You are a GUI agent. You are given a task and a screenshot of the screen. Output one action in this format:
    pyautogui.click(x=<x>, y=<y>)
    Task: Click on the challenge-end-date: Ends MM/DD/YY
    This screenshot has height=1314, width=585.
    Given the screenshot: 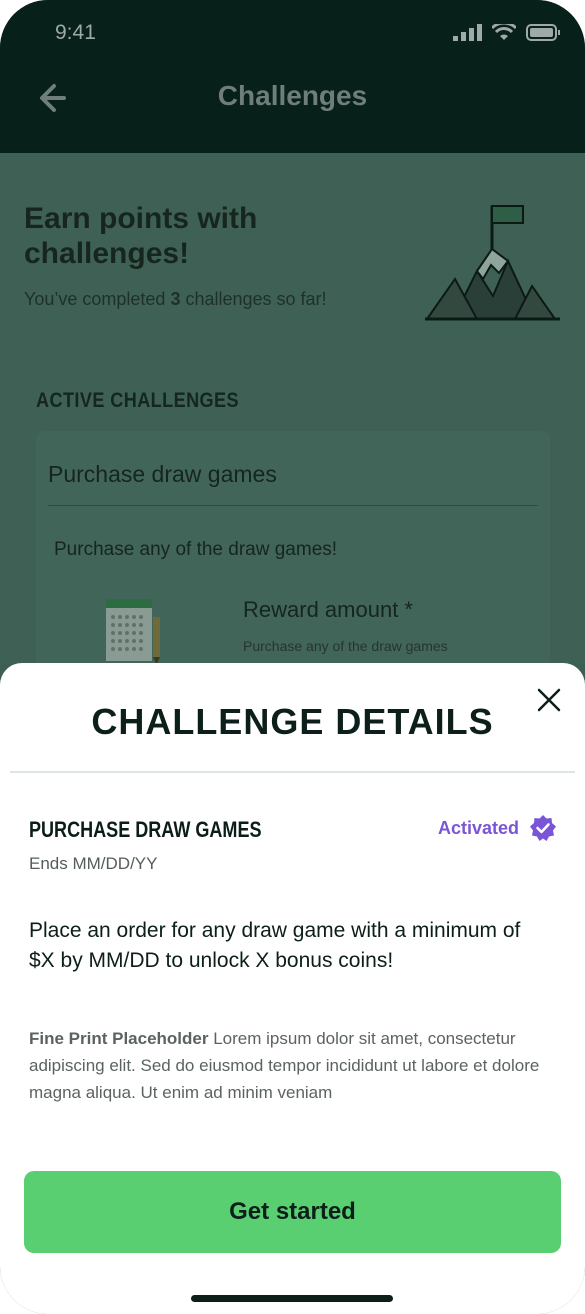 What is the action you would take?
    pyautogui.click(x=93, y=863)
    